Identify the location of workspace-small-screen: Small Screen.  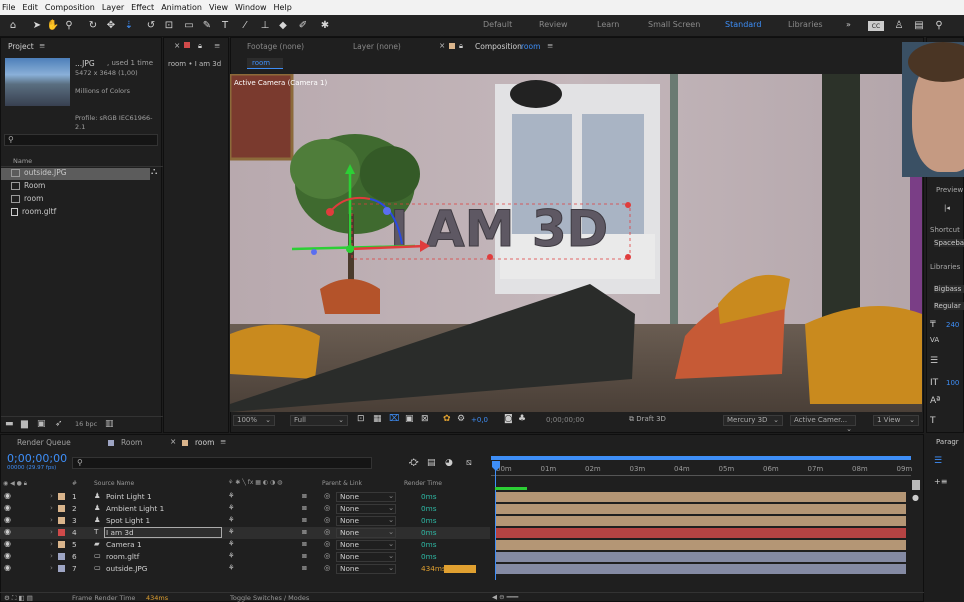
(674, 24).